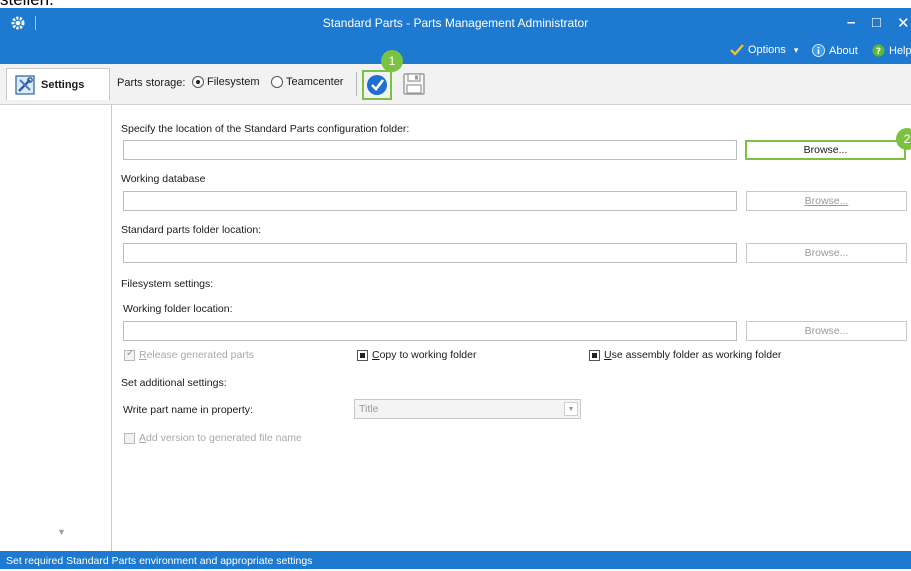 This screenshot has height=571, width=911. Describe the element at coordinates (818, 50) in the screenshot. I see `info-icon` at that location.